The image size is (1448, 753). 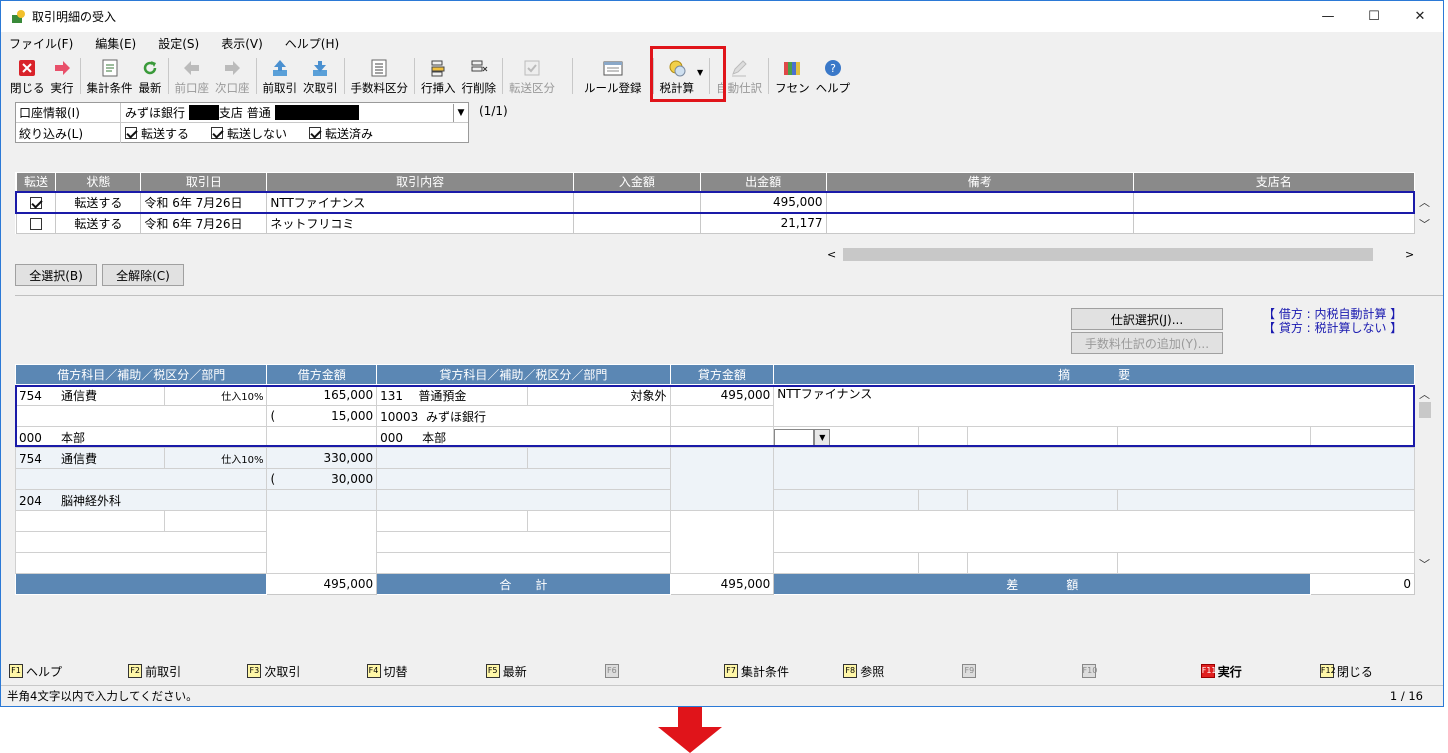 I want to click on table-row: 754 通信費 仕入10% 330,000, so click(x=715, y=479).